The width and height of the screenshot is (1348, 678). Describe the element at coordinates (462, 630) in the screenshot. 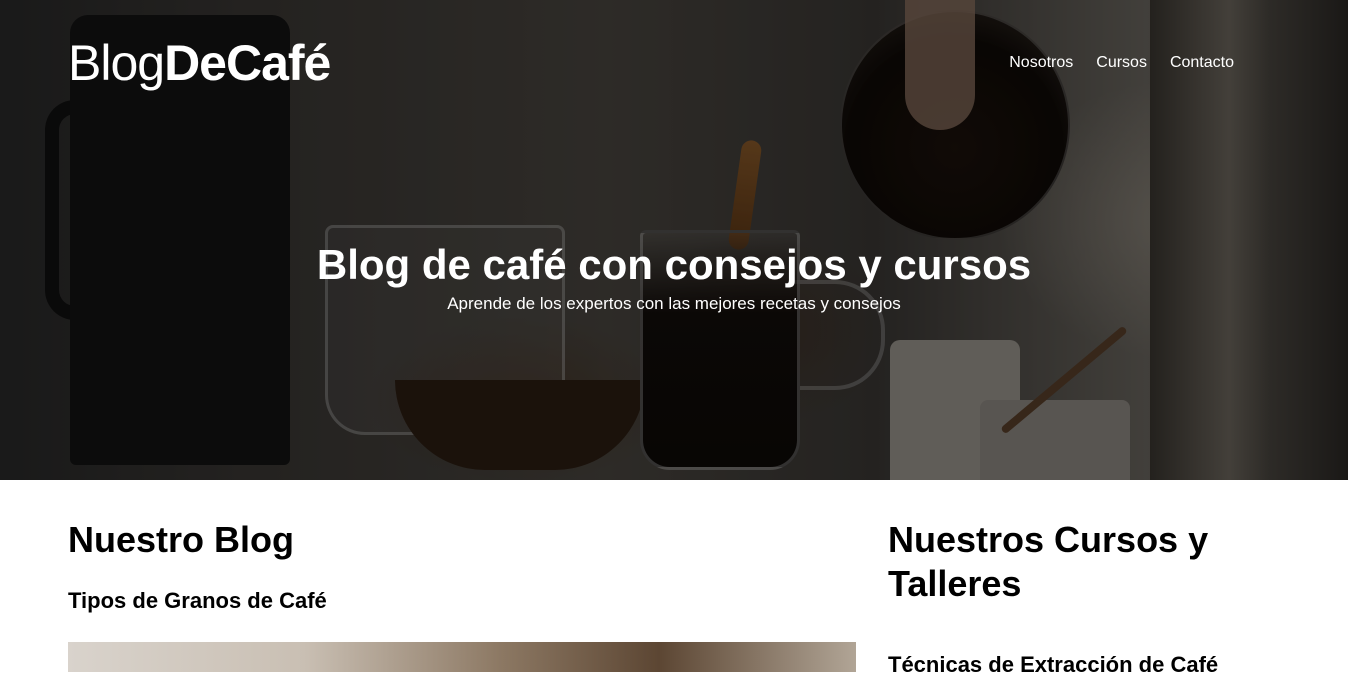

I see `blog-post: Tipos de Granos de Café` at that location.